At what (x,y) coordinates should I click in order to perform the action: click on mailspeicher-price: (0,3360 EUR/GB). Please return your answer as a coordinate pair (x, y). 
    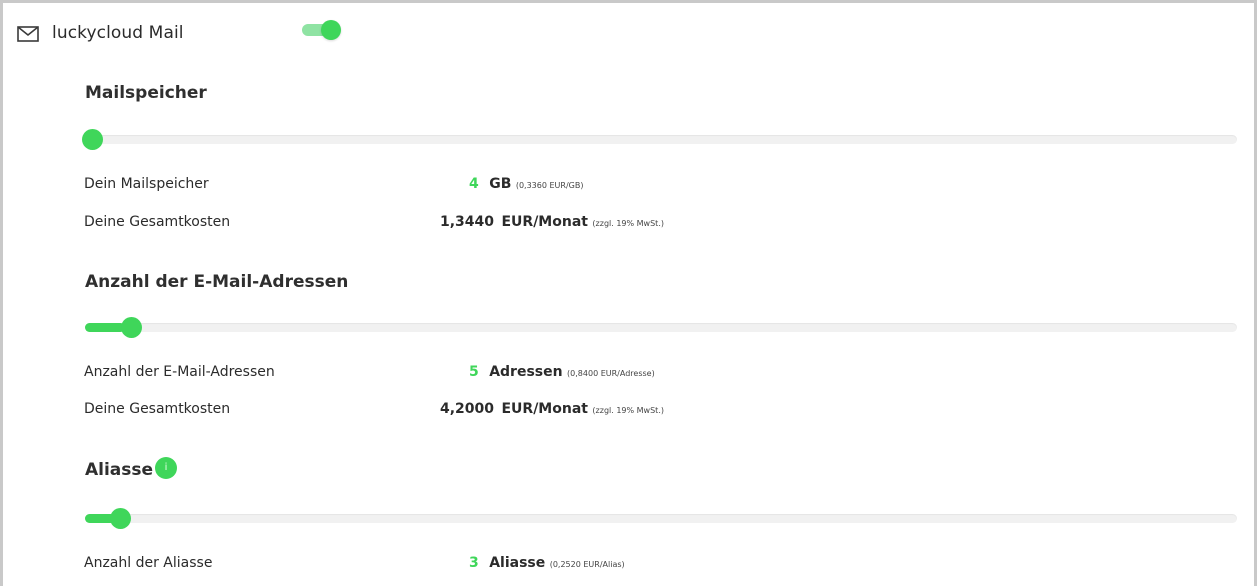
    Looking at the image, I should click on (549, 185).